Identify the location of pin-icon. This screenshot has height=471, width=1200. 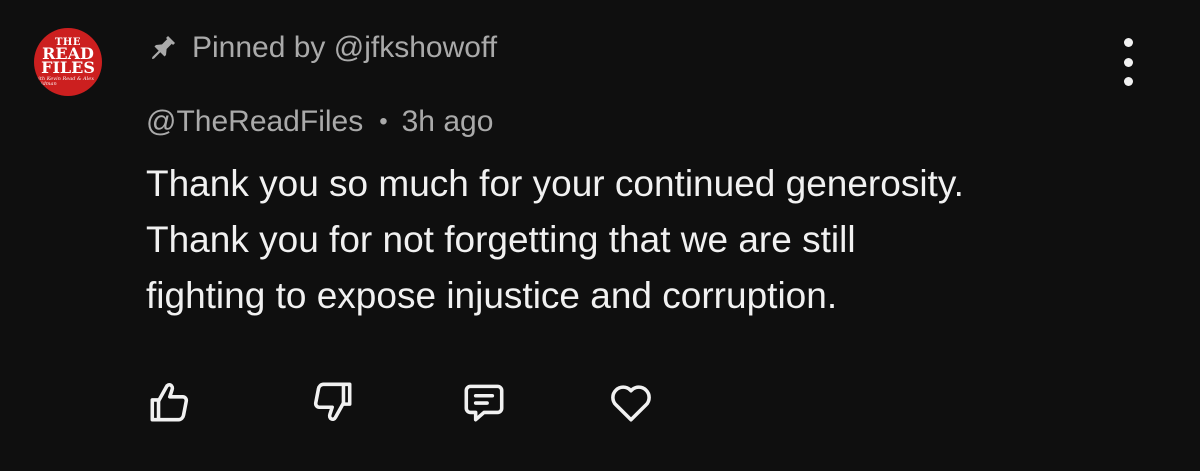
(163, 48).